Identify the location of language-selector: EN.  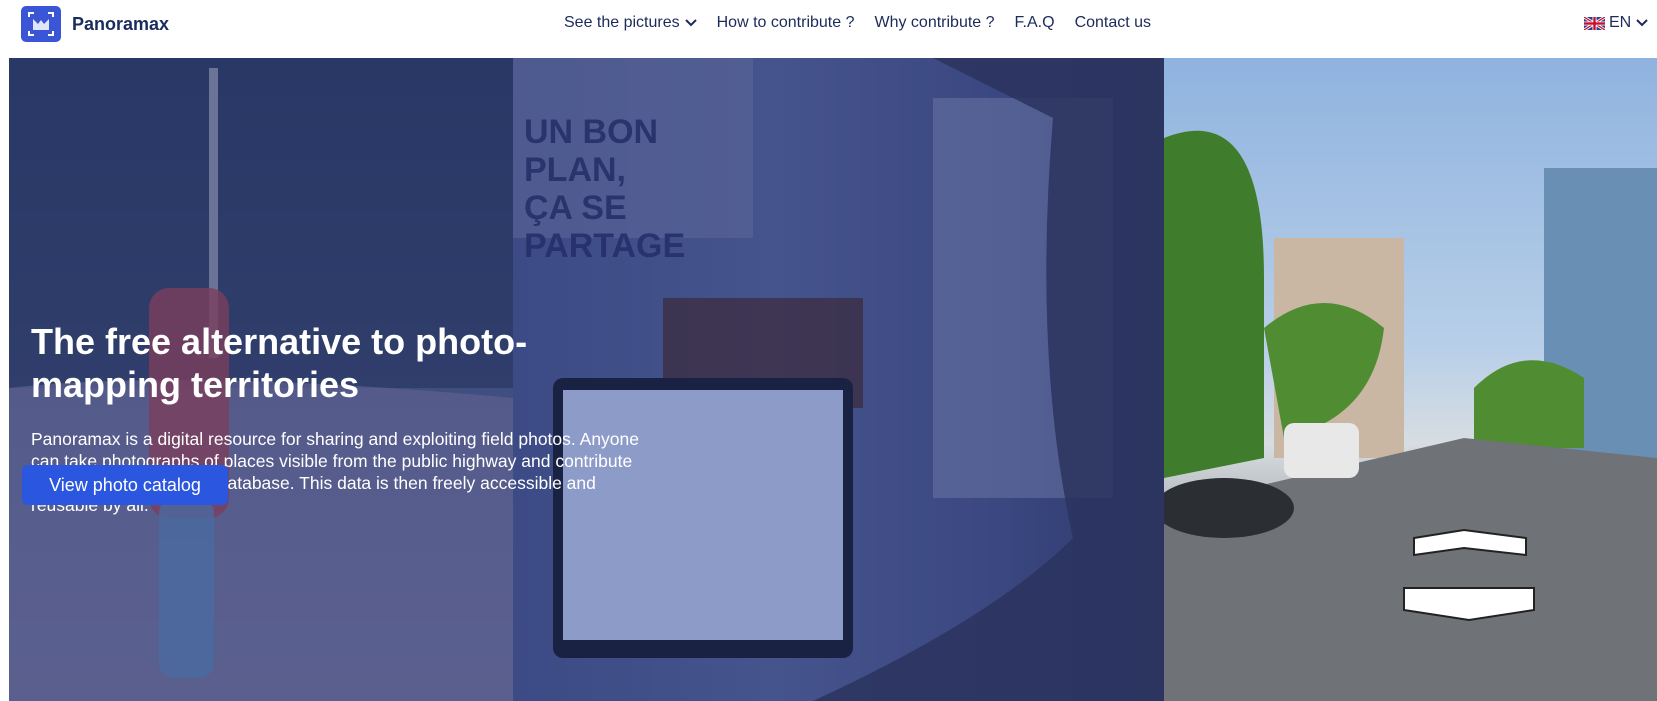
(1616, 23).